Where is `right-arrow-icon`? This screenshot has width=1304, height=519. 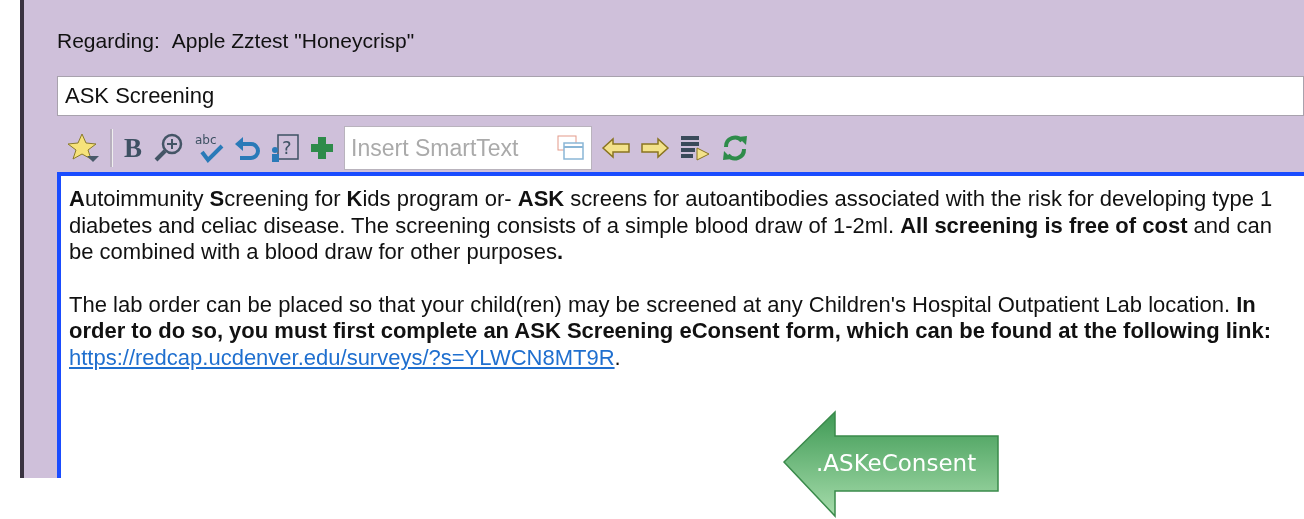 right-arrow-icon is located at coordinates (655, 148).